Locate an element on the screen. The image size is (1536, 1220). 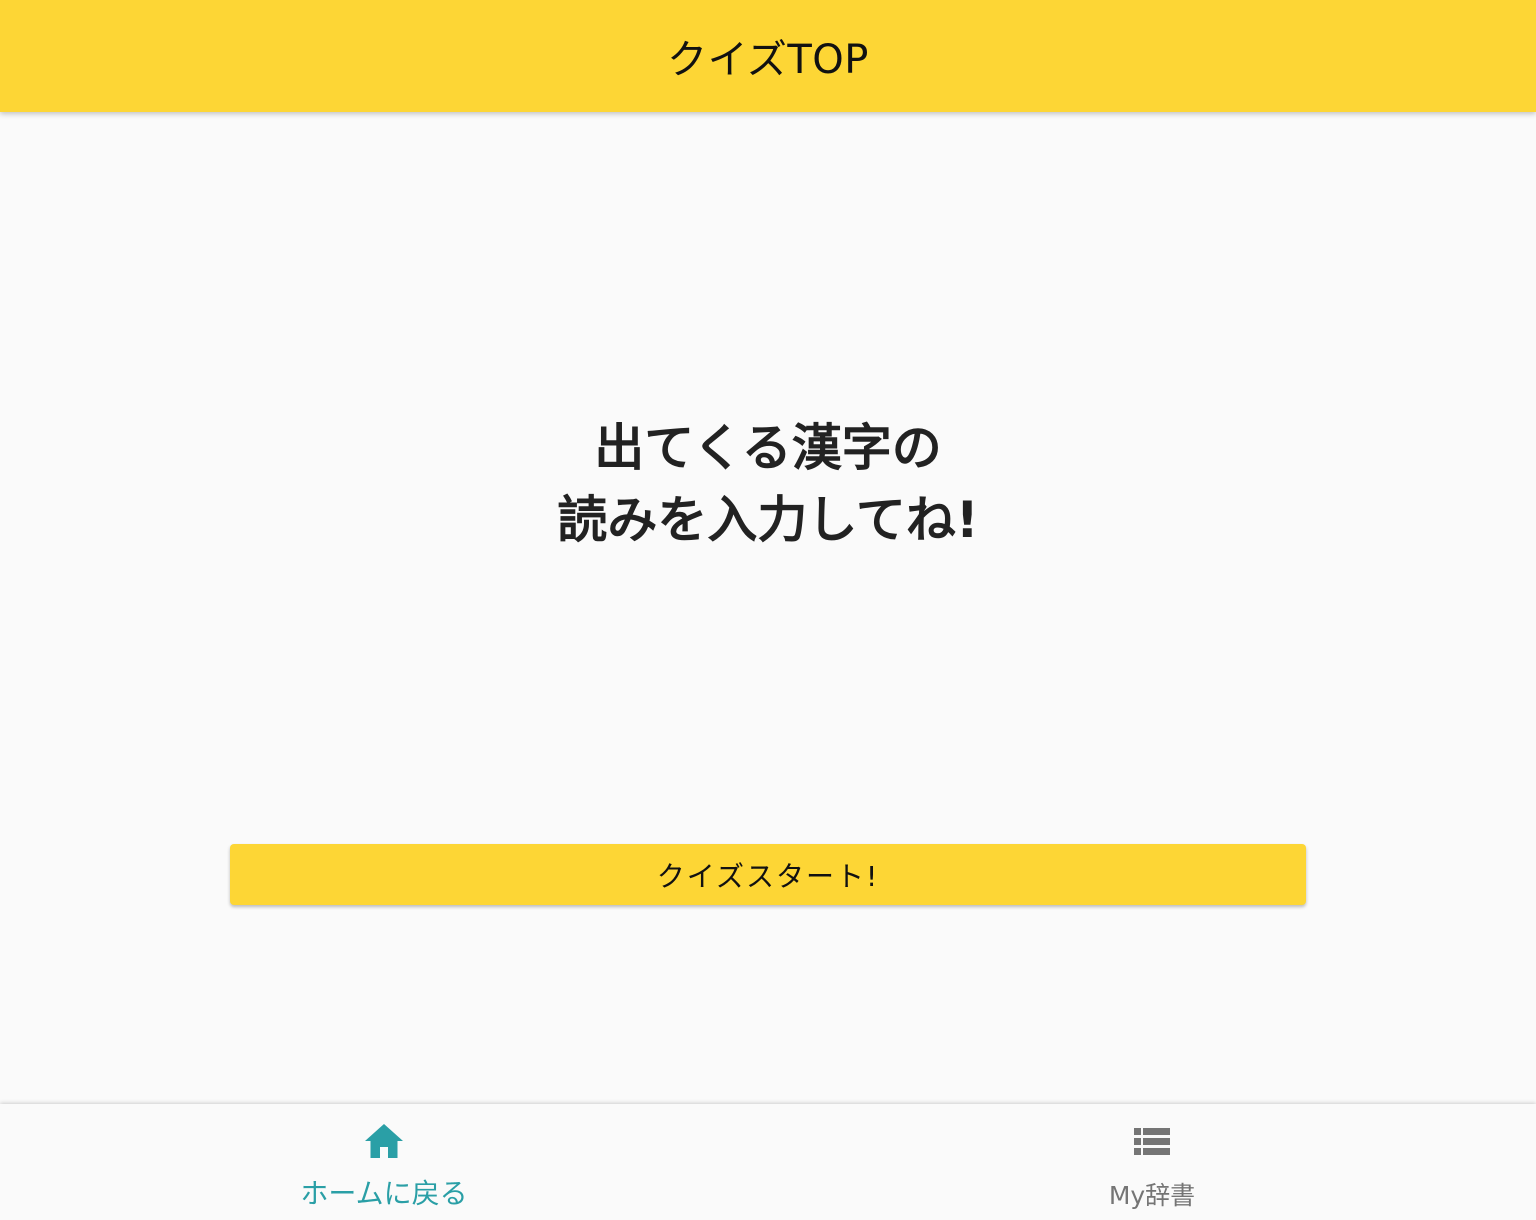
quiz-start-button: クイズスタート! is located at coordinates (768, 874).